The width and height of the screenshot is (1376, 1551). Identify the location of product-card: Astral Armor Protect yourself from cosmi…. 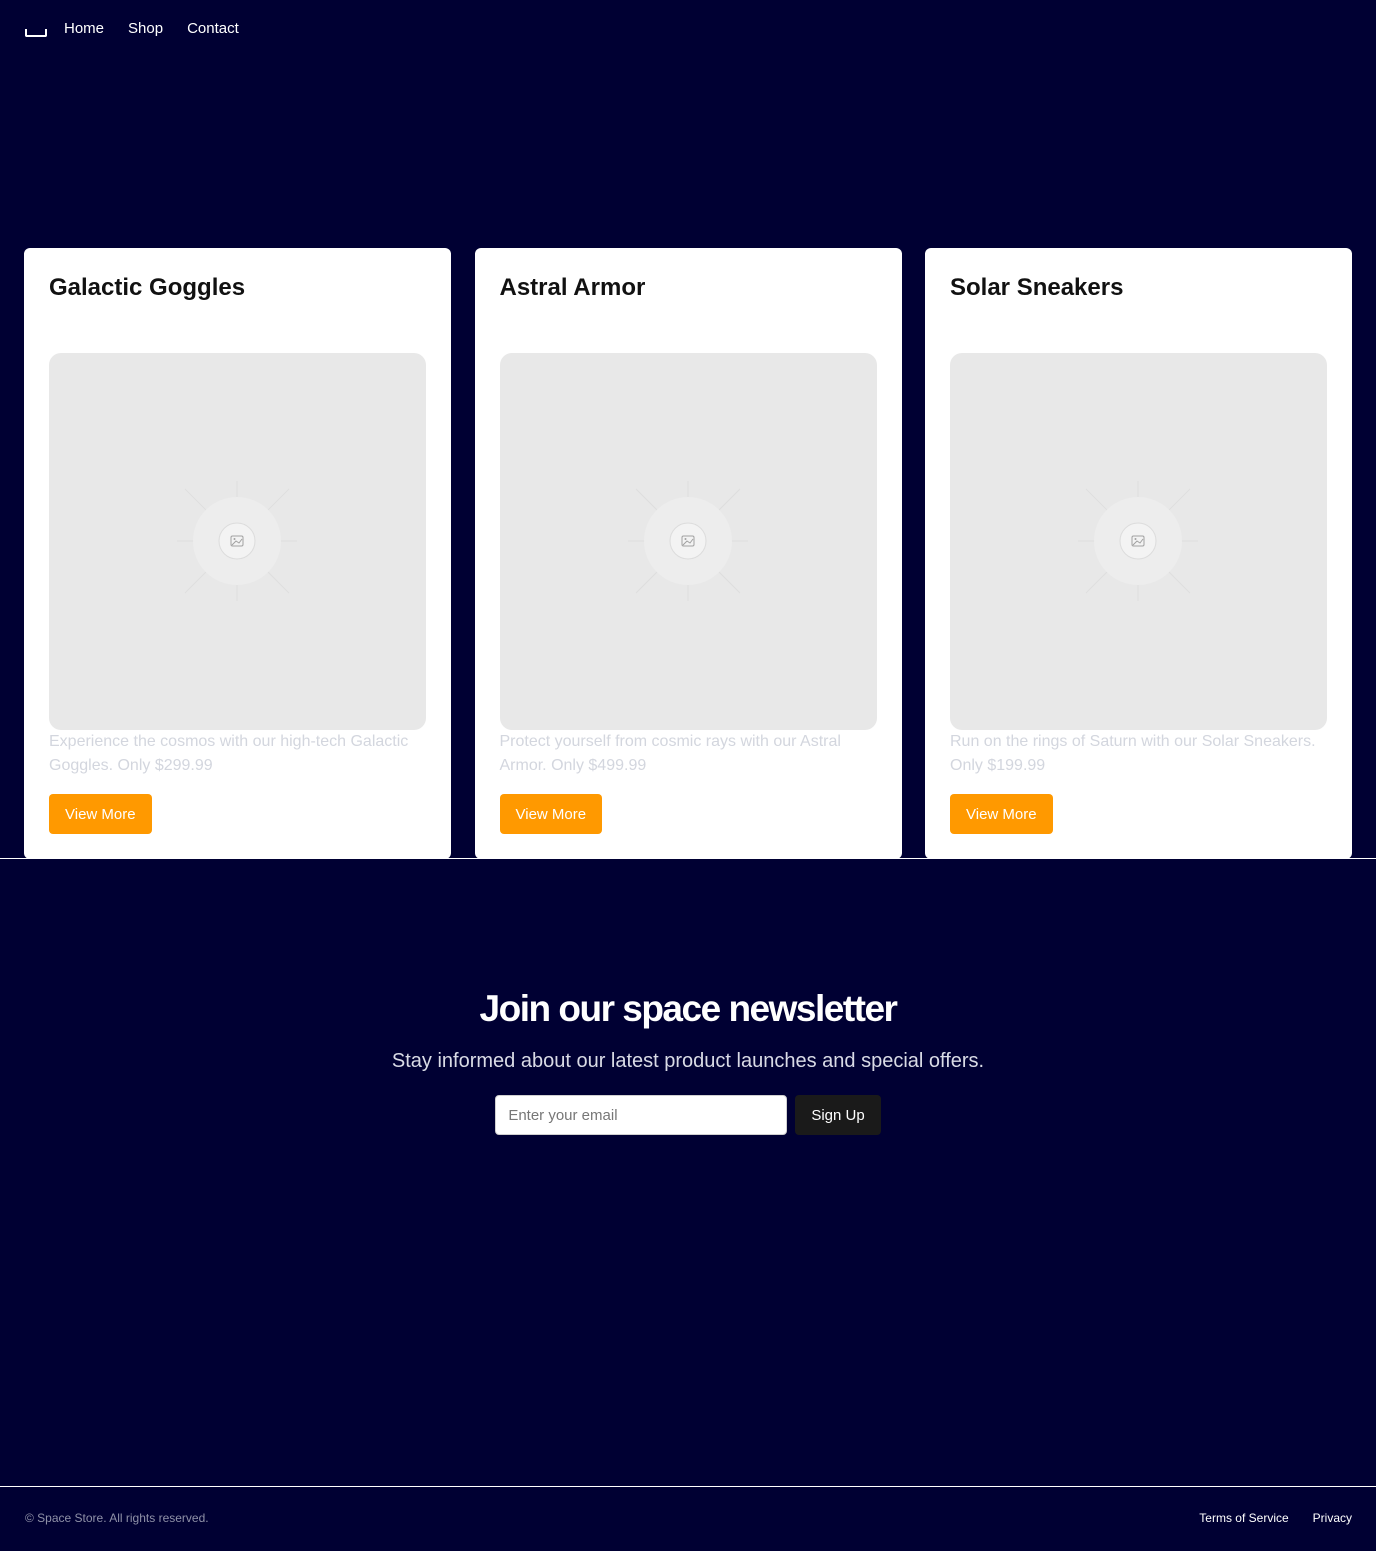
(688, 553).